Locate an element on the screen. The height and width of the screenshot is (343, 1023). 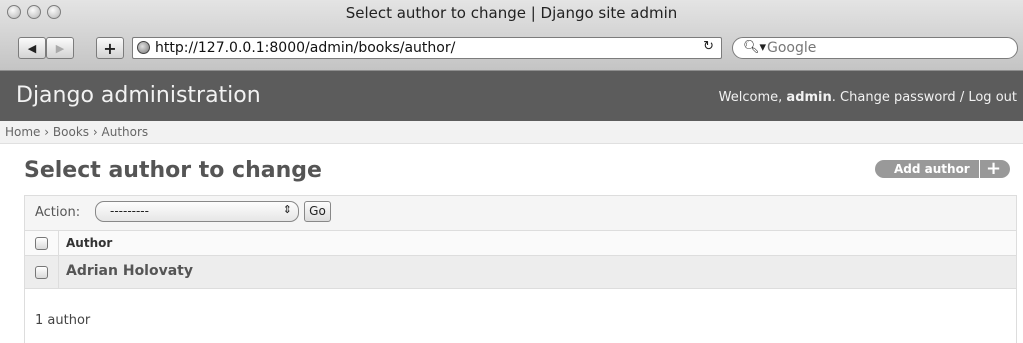
add-author-label: Add author is located at coordinates (932, 169).